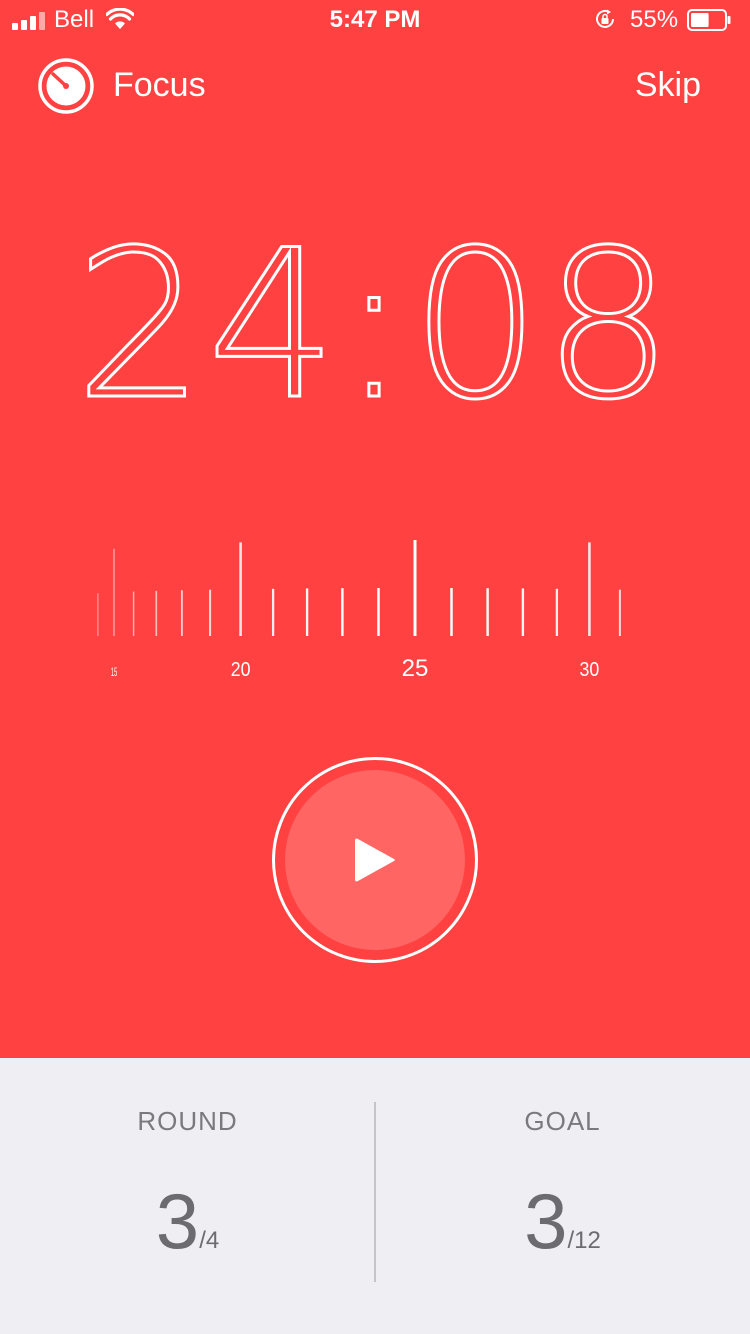 The width and height of the screenshot is (750, 1334). I want to click on ruler-label: 25, so click(415, 668).